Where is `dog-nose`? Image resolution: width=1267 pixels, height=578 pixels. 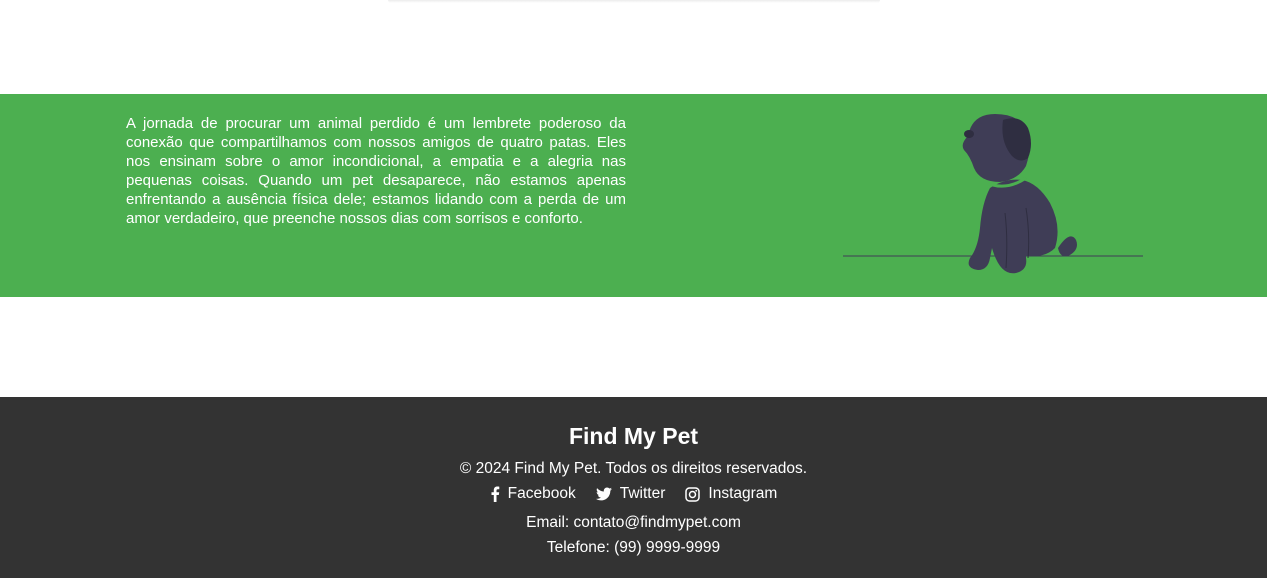
dog-nose is located at coordinates (969, 134).